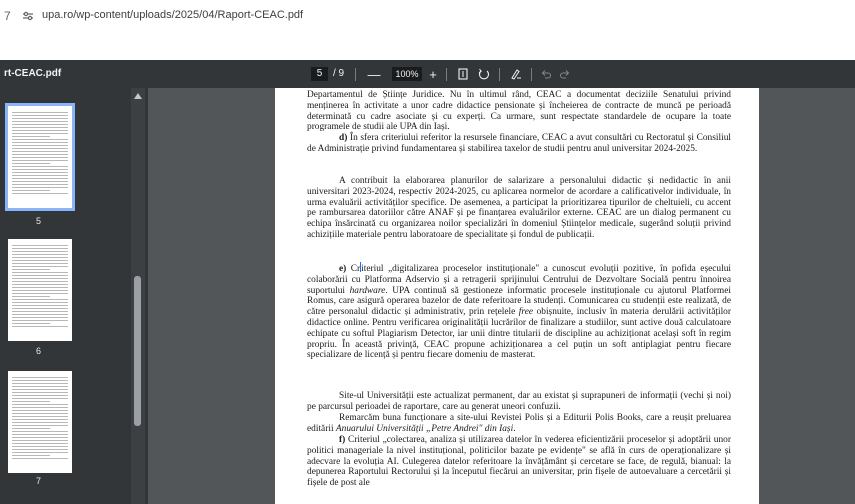  Describe the element at coordinates (433, 74) in the screenshot. I see `zoom-in-button: +` at that location.